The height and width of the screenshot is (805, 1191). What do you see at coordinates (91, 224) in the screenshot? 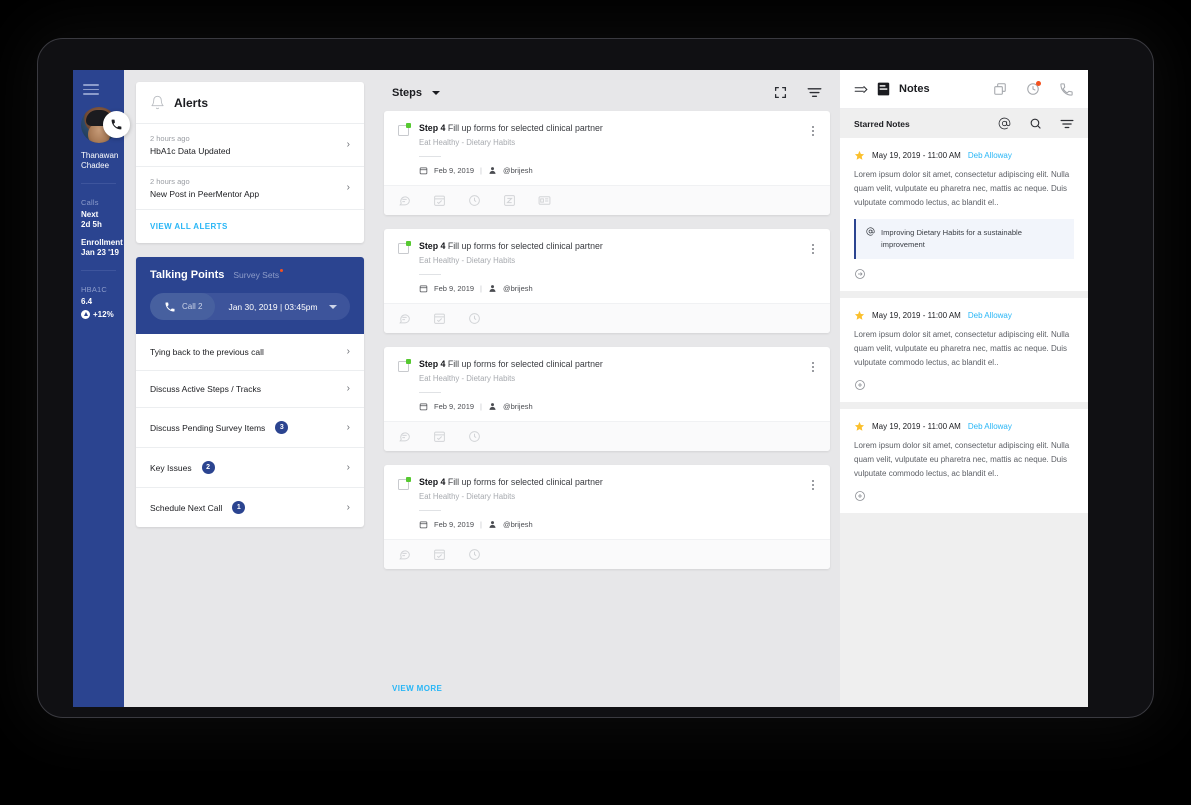
I see `next-call-value: 2d 5h` at bounding box center [91, 224].